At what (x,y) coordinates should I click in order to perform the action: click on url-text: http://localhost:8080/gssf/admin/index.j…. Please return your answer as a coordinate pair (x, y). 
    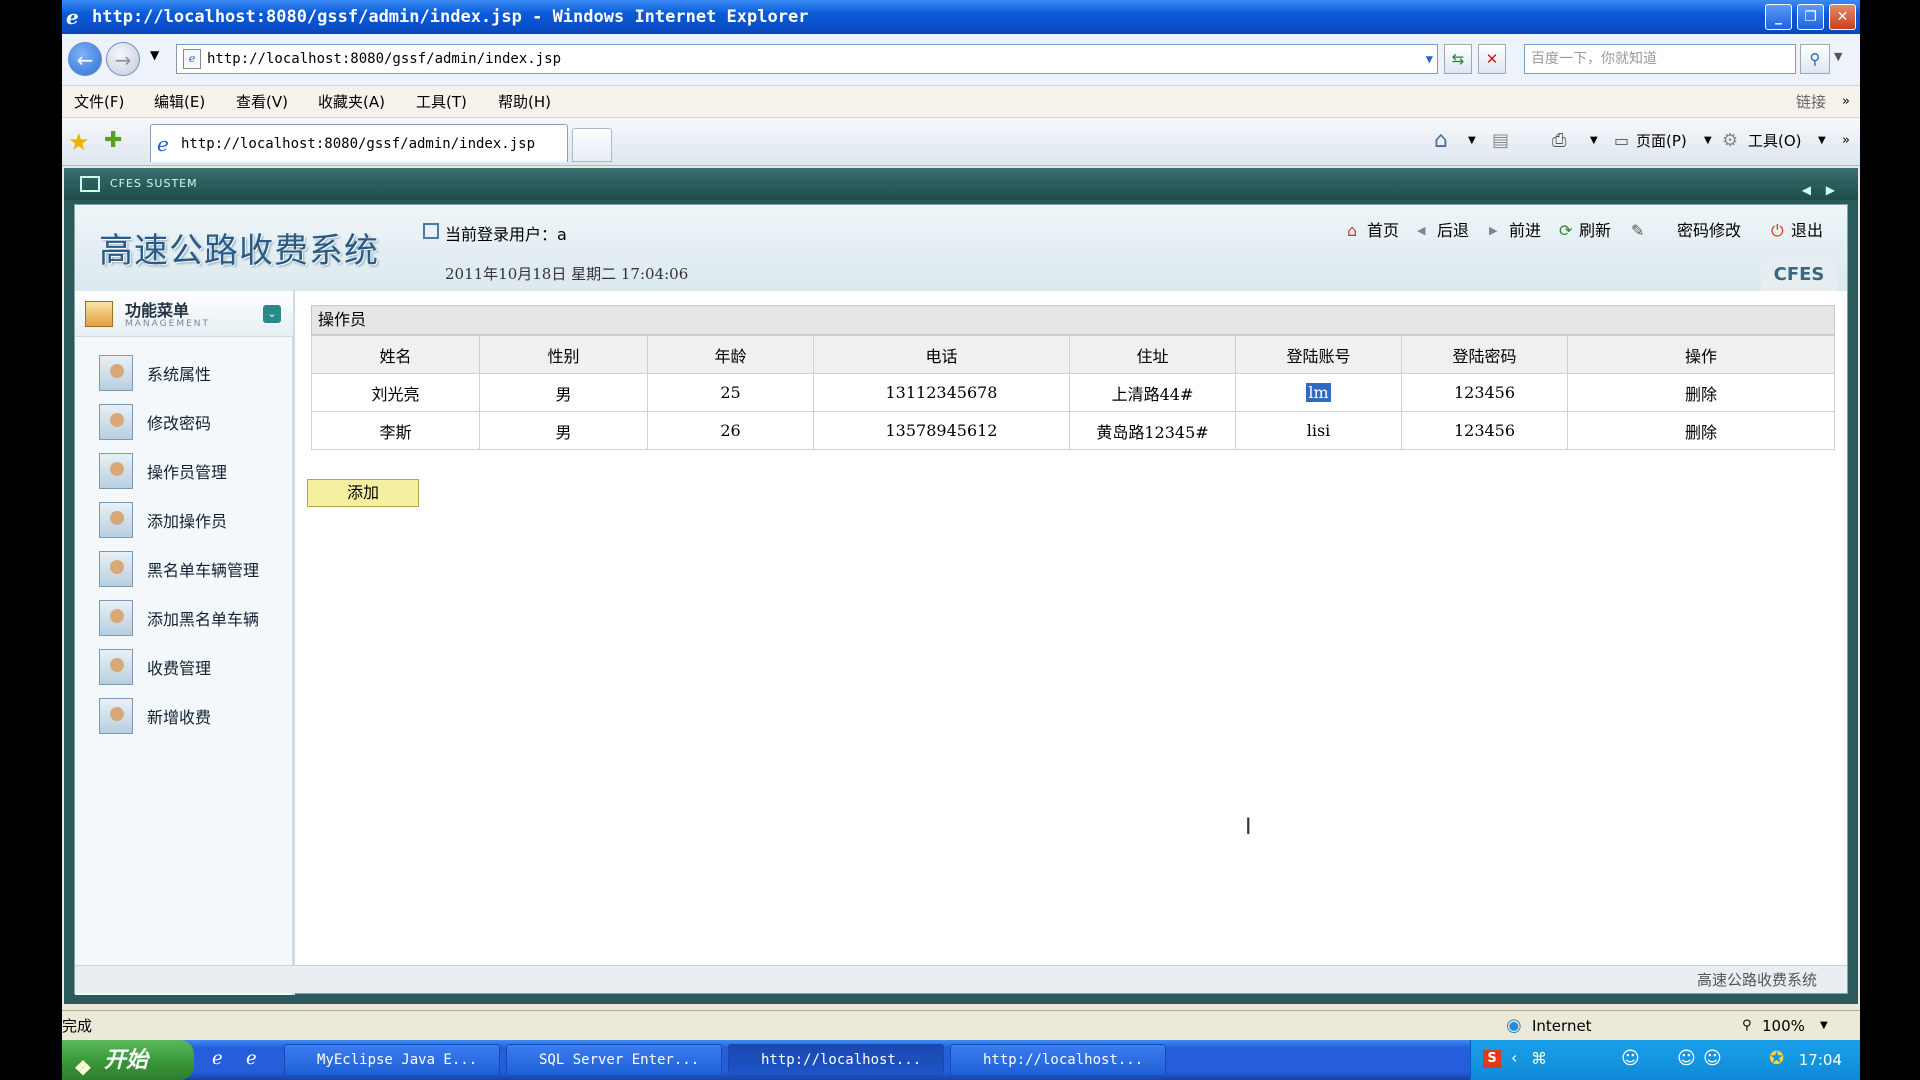
    Looking at the image, I should click on (384, 59).